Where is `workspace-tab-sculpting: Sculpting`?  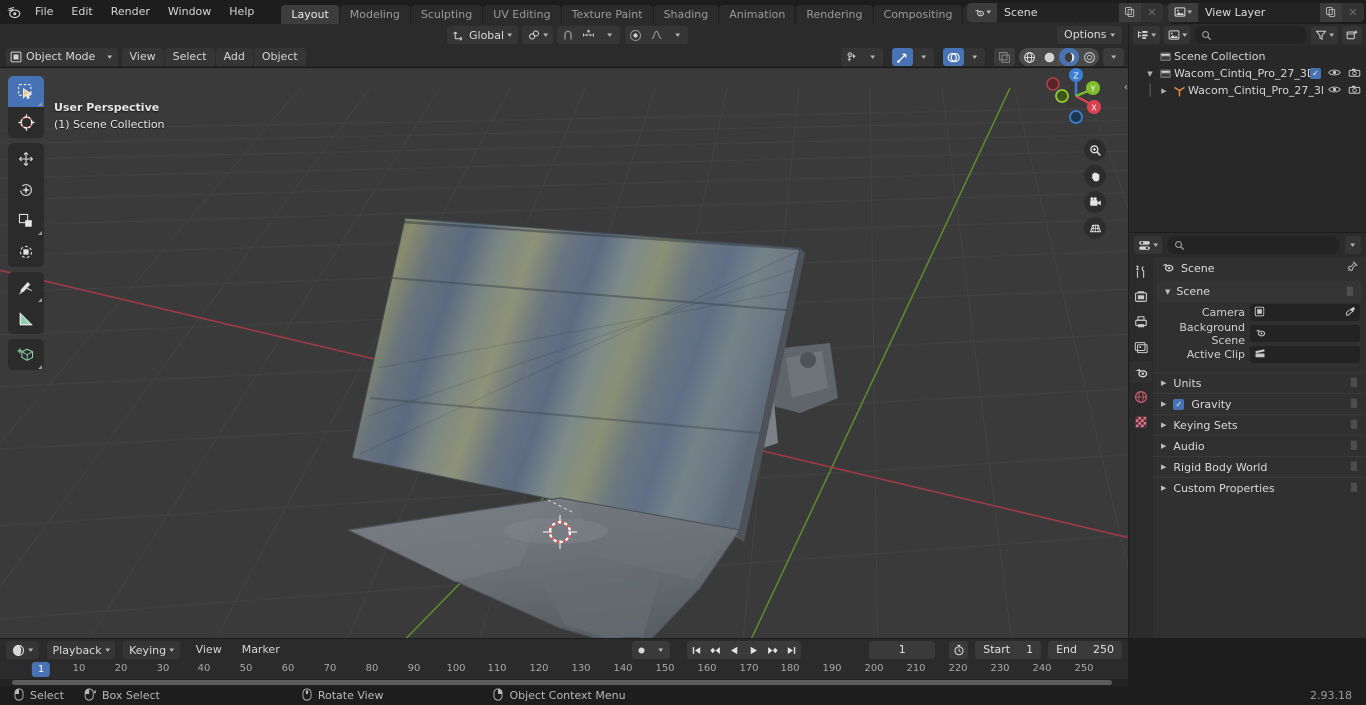
workspace-tab-sculpting: Sculpting is located at coordinates (446, 14).